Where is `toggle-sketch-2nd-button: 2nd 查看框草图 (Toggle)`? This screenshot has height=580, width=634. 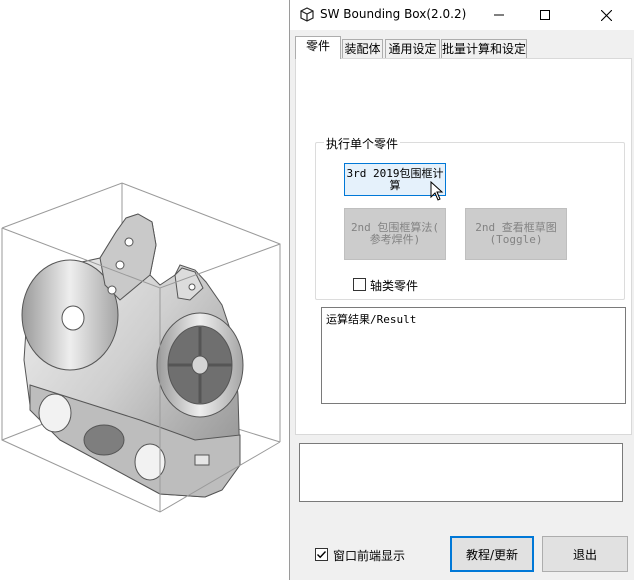 toggle-sketch-2nd-button: 2nd 查看框草图 (Toggle) is located at coordinates (516, 234).